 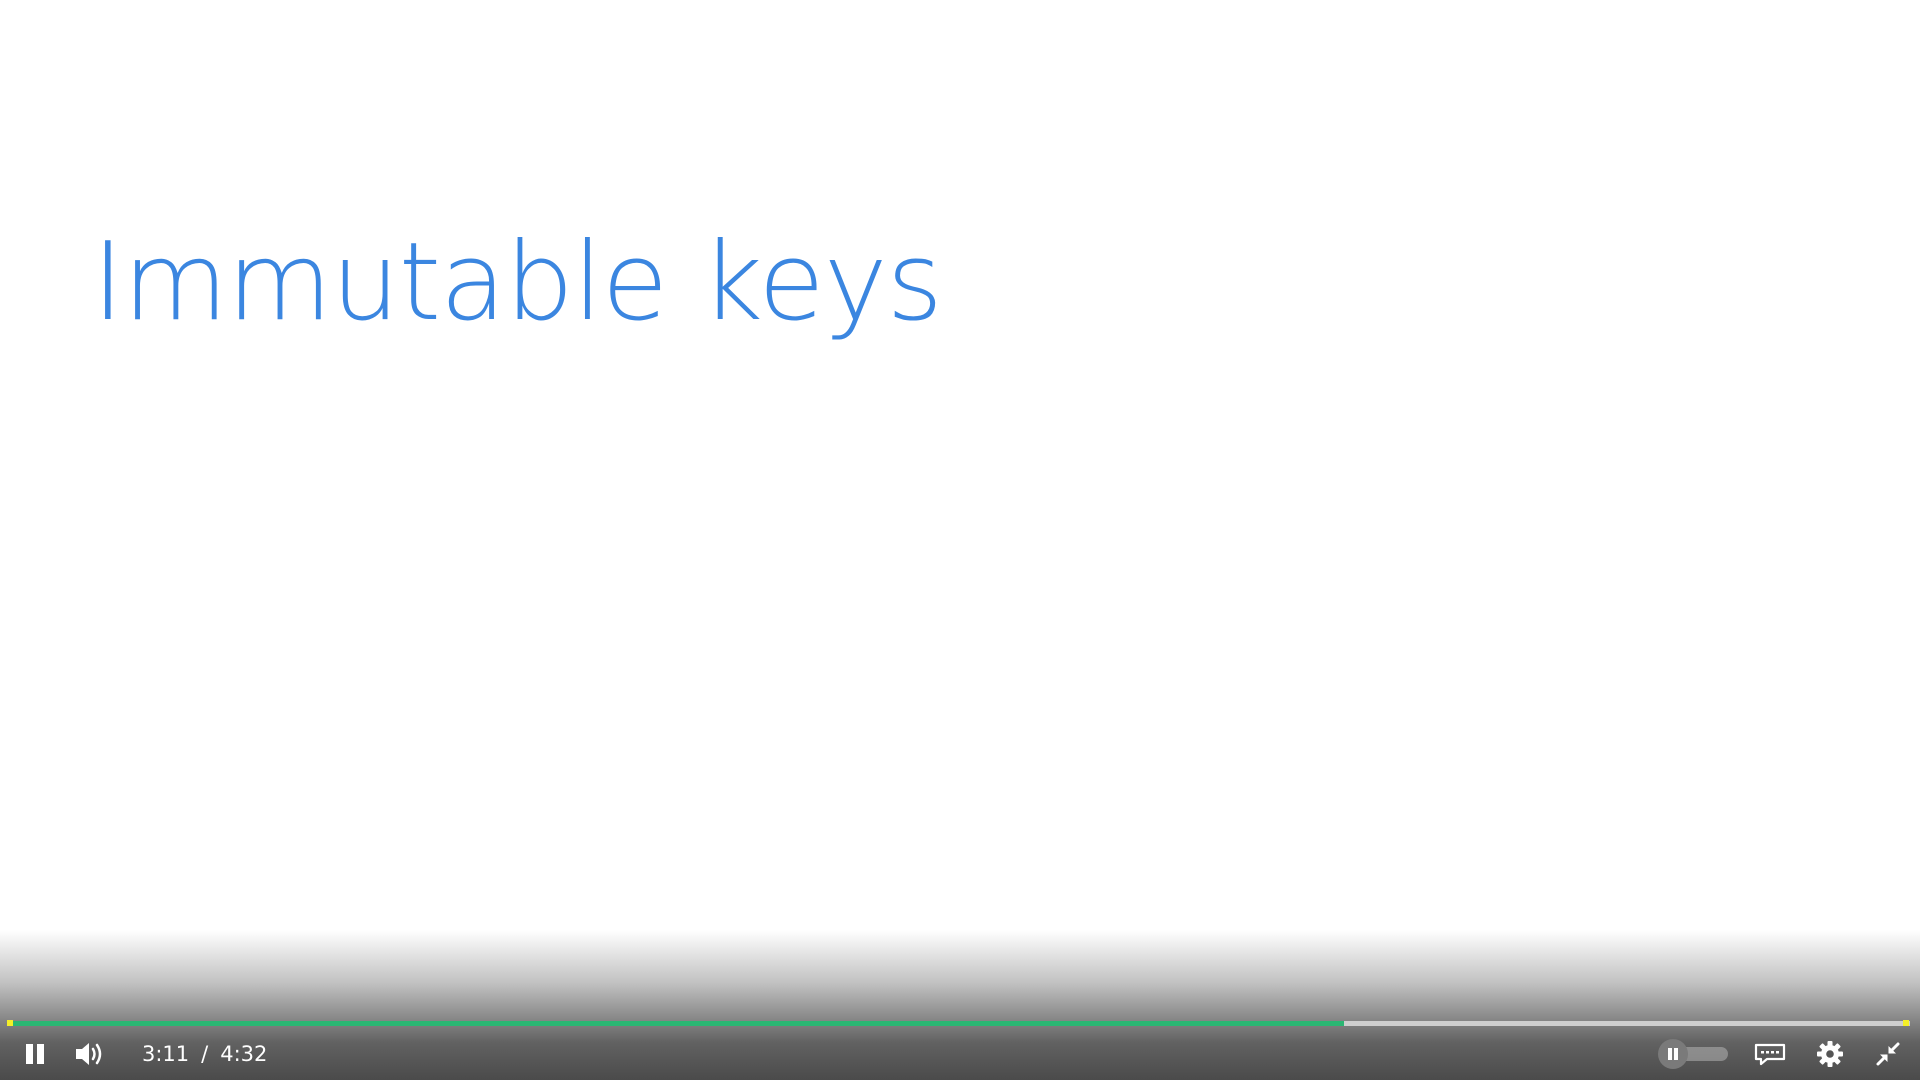 I want to click on exit-fullscreen-icon, so click(x=1888, y=1054).